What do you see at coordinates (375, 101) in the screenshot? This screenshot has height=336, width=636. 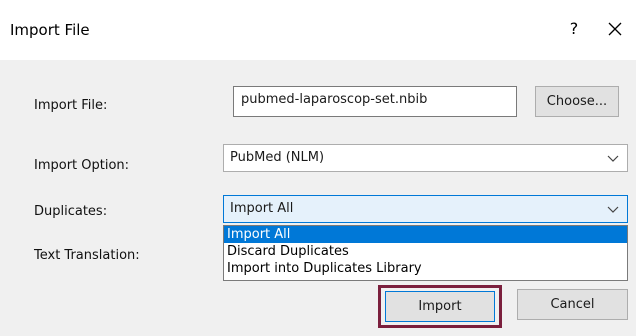 I see `import-file-input: pubmed-laparoscop-set.nbib` at bounding box center [375, 101].